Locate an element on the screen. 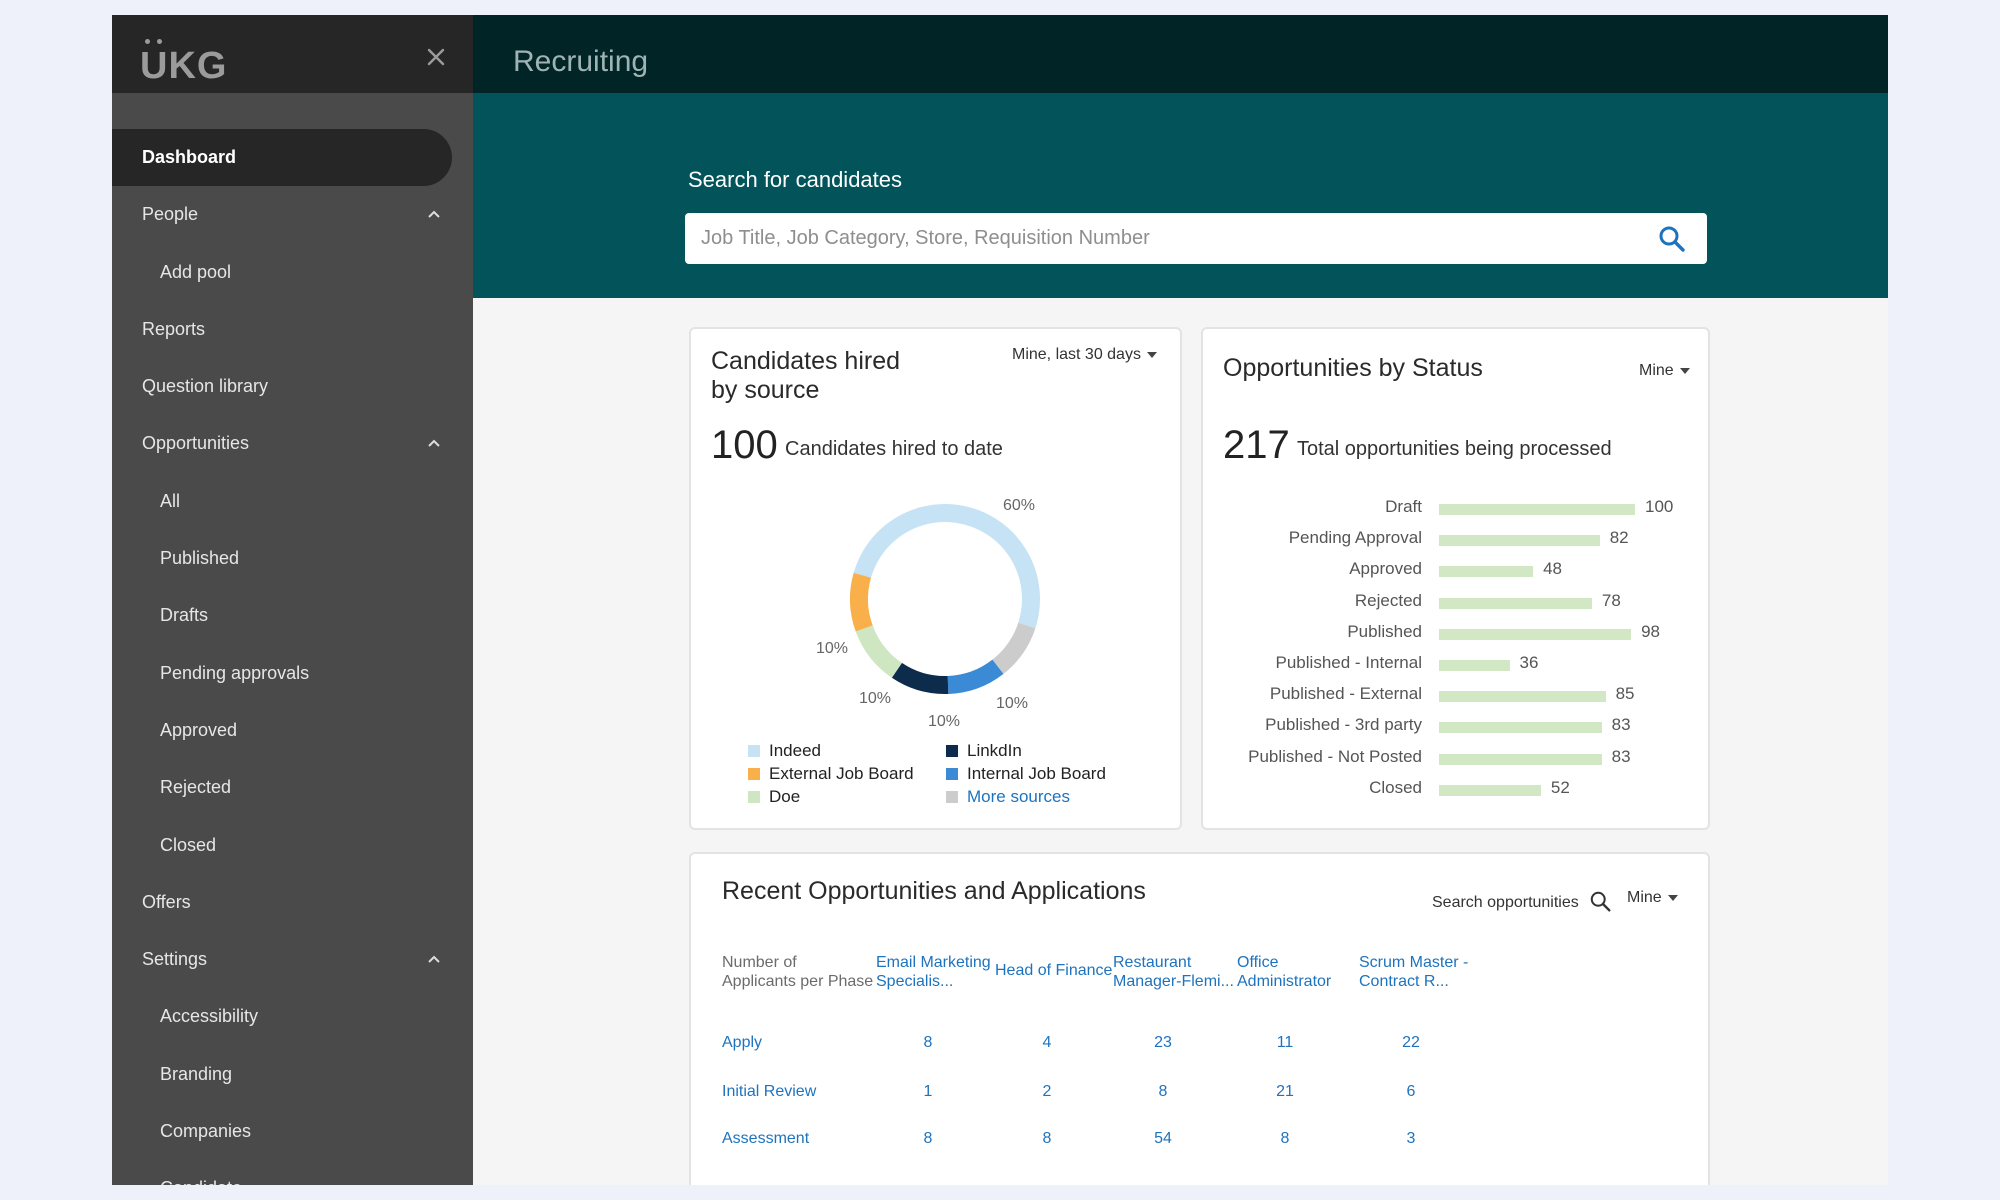  table-cell: 54 is located at coordinates (1163, 1139).